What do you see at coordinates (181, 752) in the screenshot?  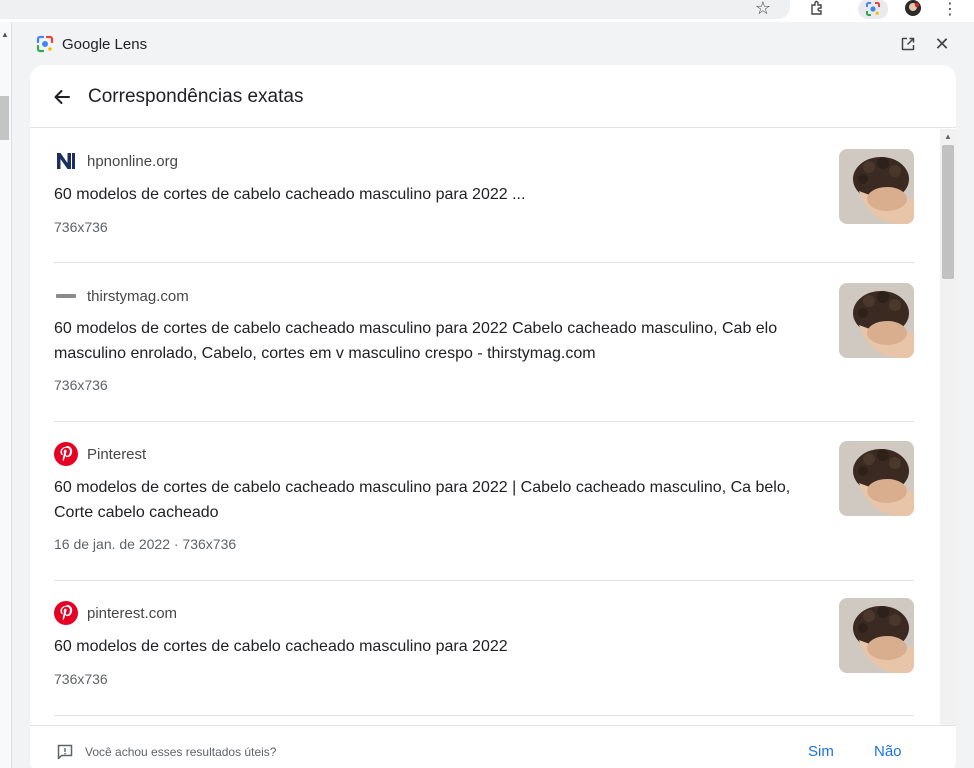 I see `feedback-question: Você achou esses resultados úteis?` at bounding box center [181, 752].